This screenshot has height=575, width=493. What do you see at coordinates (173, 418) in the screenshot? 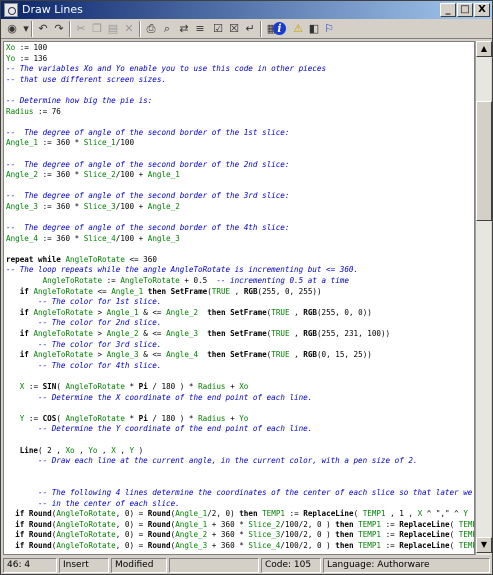
I see `code-token: / 180 ) *` at bounding box center [173, 418].